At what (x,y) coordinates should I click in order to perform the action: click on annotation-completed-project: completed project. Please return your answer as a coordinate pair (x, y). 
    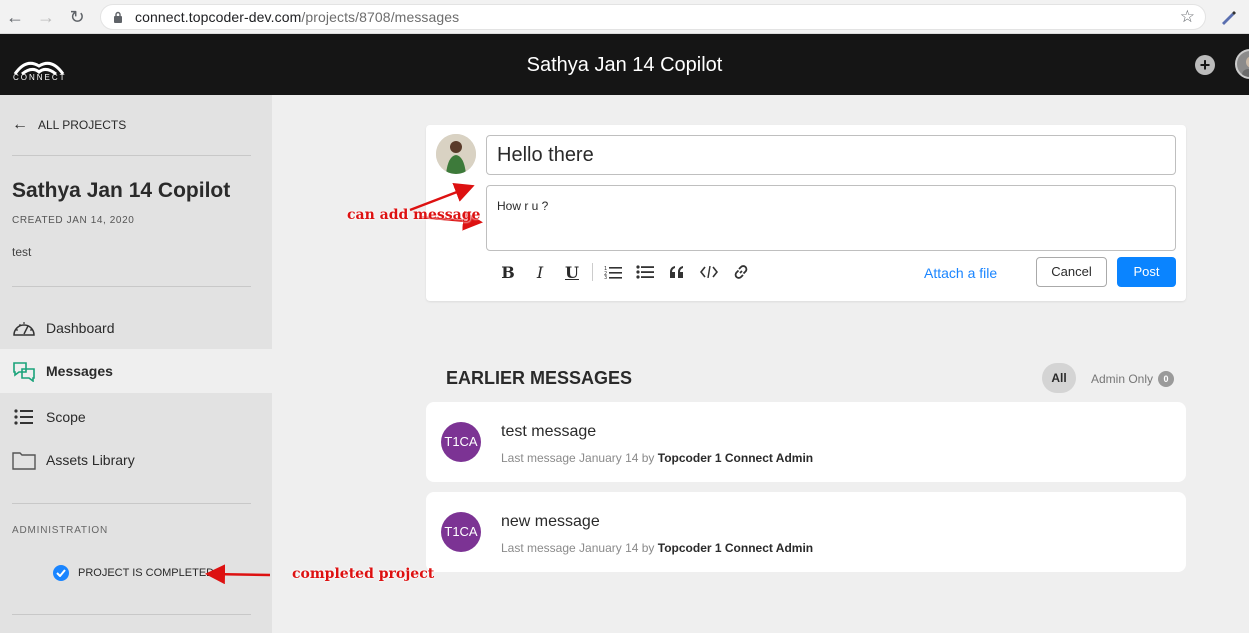
    Looking at the image, I should click on (363, 574).